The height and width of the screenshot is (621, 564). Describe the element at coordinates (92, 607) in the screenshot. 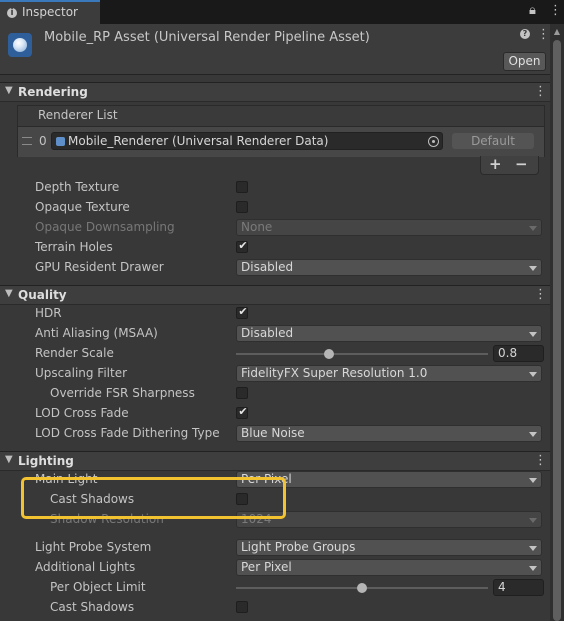

I see `additional-cast-shadows-label: Cast Shadows` at that location.